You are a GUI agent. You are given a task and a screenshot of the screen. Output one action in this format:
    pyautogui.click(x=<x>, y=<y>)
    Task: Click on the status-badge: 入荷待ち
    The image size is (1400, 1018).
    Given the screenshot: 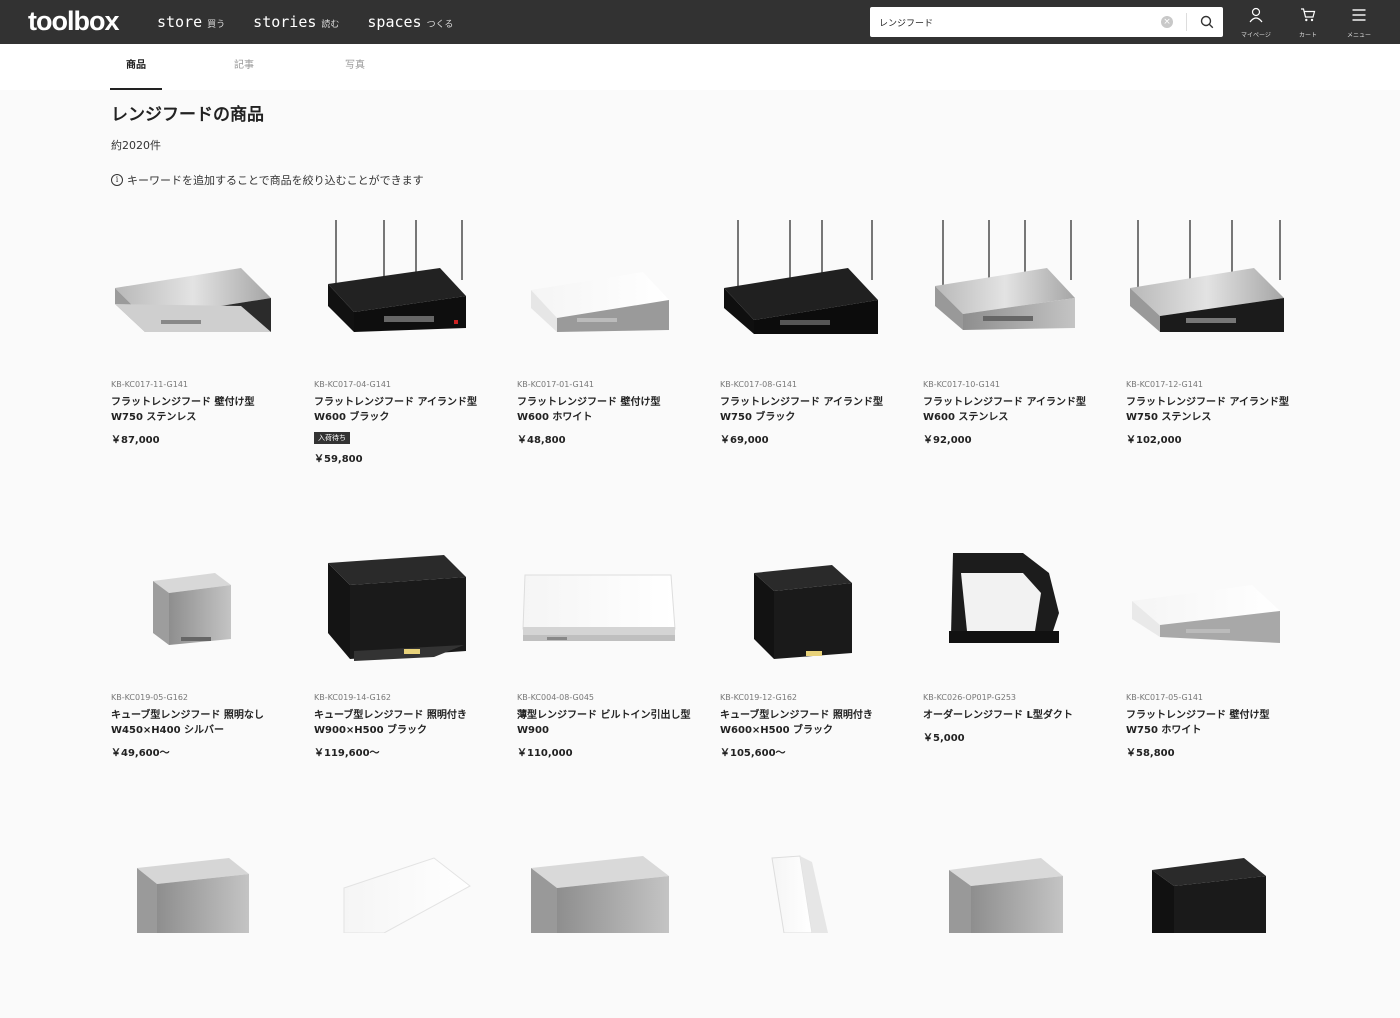 What is the action you would take?
    pyautogui.click(x=332, y=438)
    